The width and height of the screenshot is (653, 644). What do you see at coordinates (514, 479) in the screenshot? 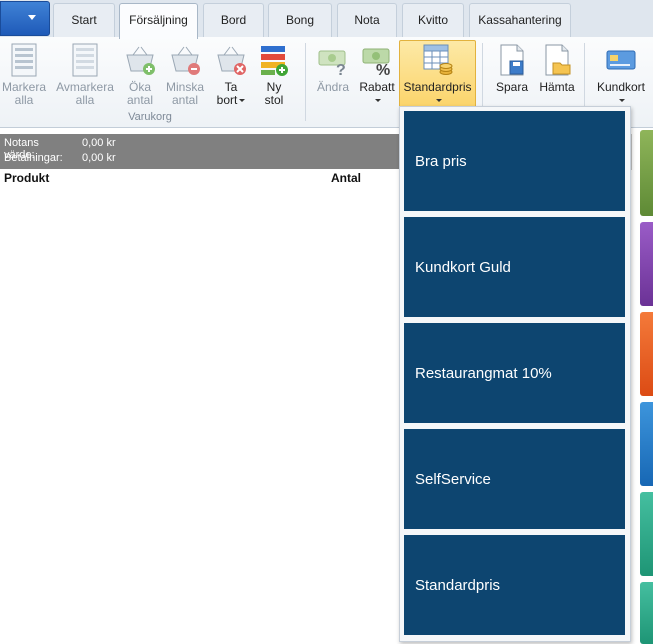
I see `price-option-selfservice: SelfService` at bounding box center [514, 479].